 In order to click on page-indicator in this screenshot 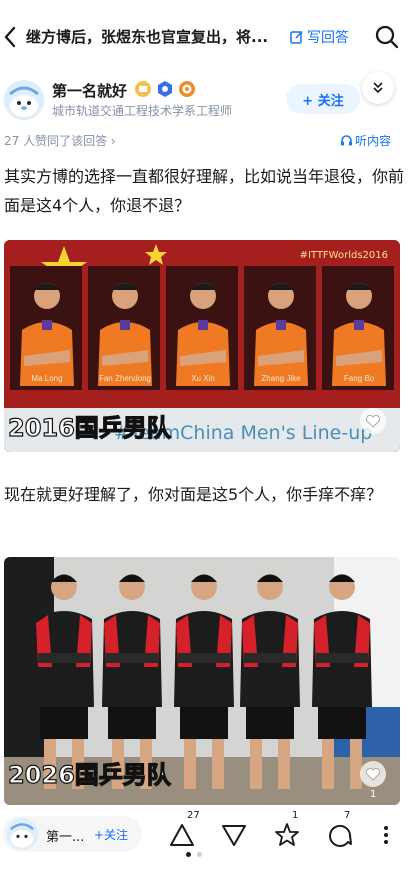, I will do `click(194, 854)`.